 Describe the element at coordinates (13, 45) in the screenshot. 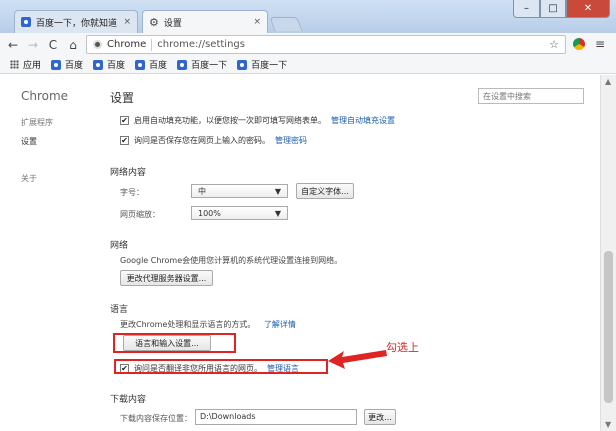

I see `back-arrow-icon: ←` at that location.